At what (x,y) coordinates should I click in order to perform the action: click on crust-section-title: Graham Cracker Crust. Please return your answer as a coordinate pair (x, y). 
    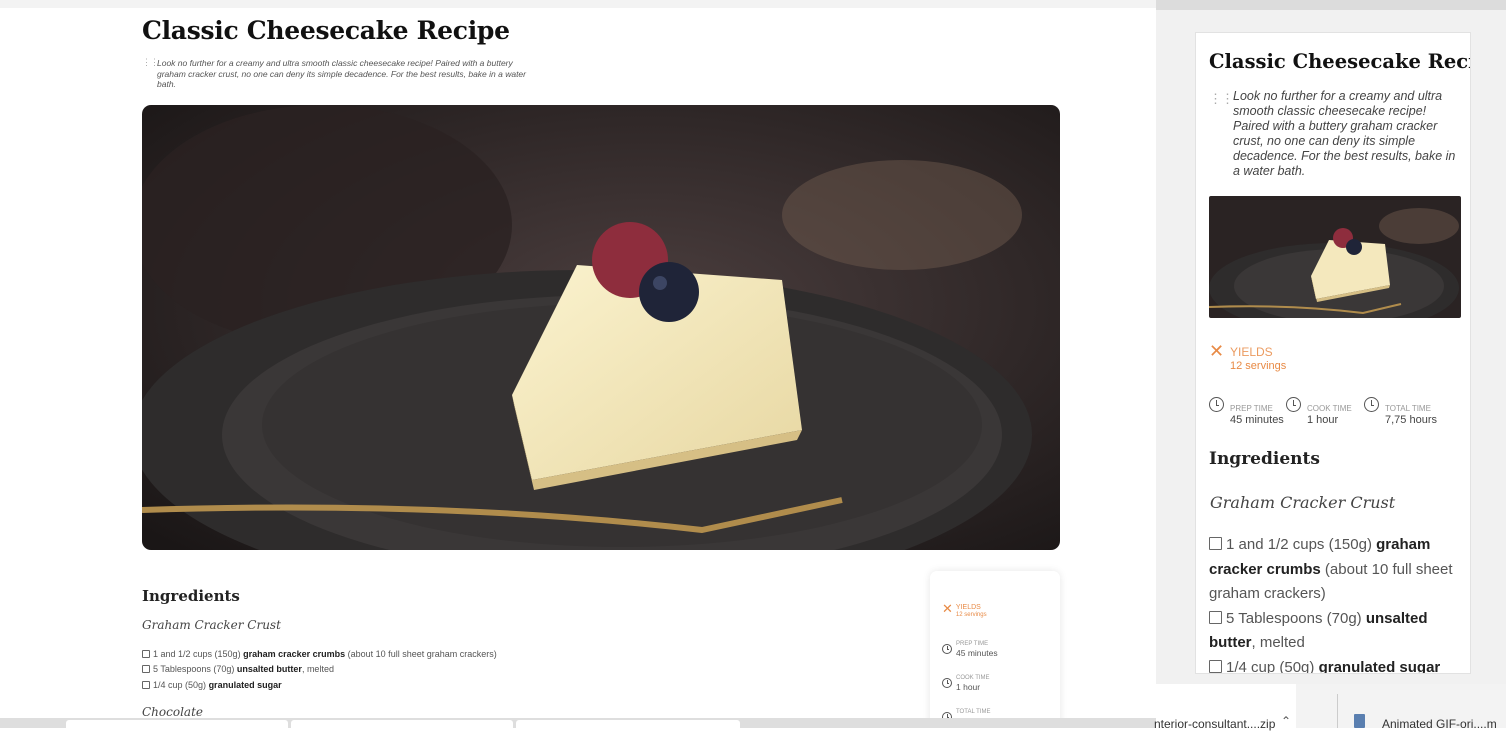
    Looking at the image, I should click on (211, 625).